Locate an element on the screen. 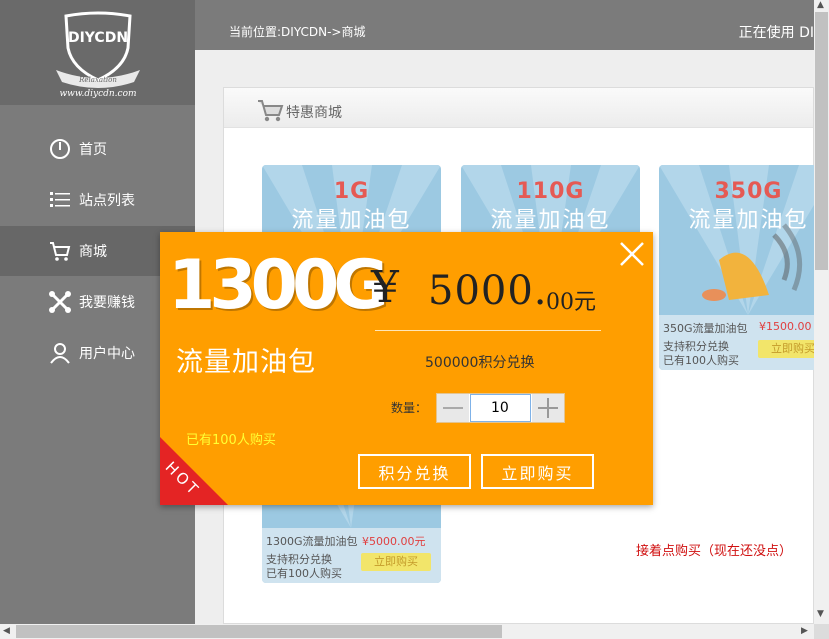 The width and height of the screenshot is (829, 639). quantity-input is located at coordinates (500, 408).